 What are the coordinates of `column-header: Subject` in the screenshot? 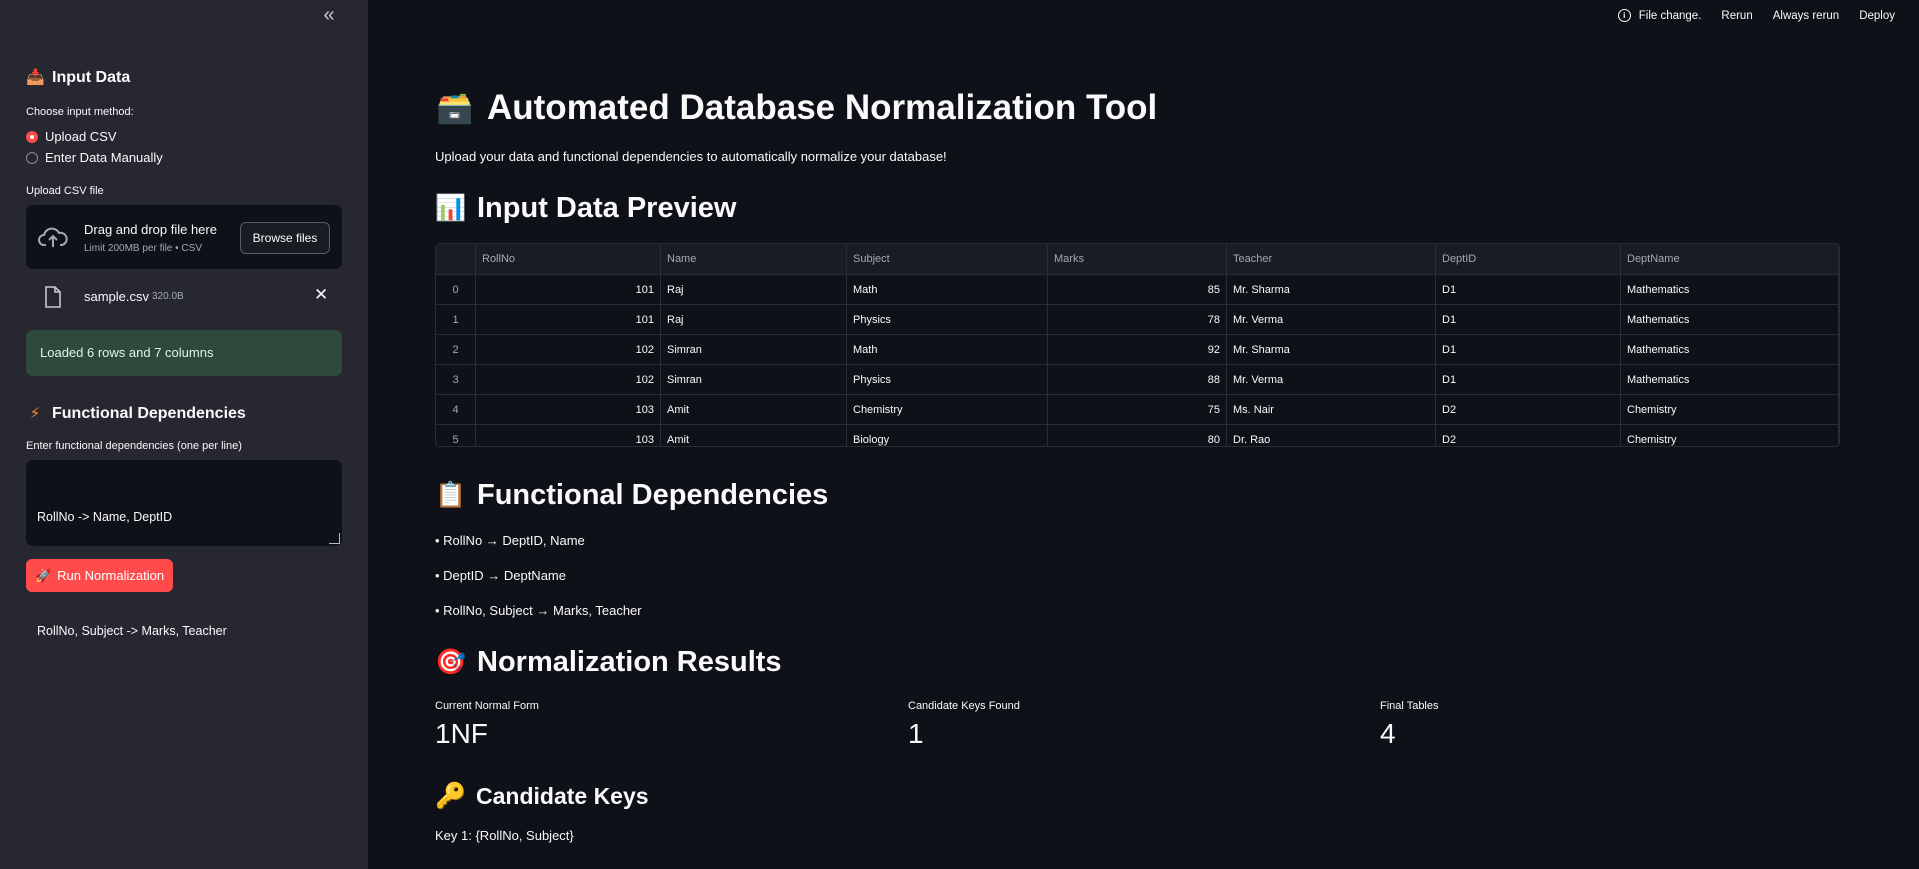 It's located at (947, 259).